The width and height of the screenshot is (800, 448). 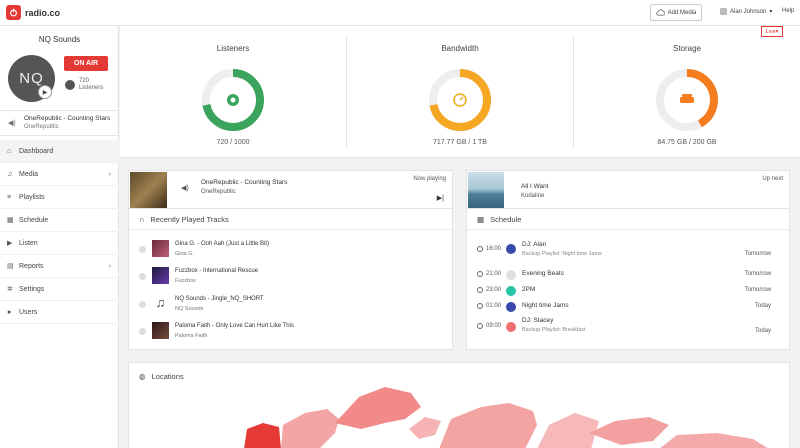 I want to click on list-icon: ≡, so click(x=9, y=197).